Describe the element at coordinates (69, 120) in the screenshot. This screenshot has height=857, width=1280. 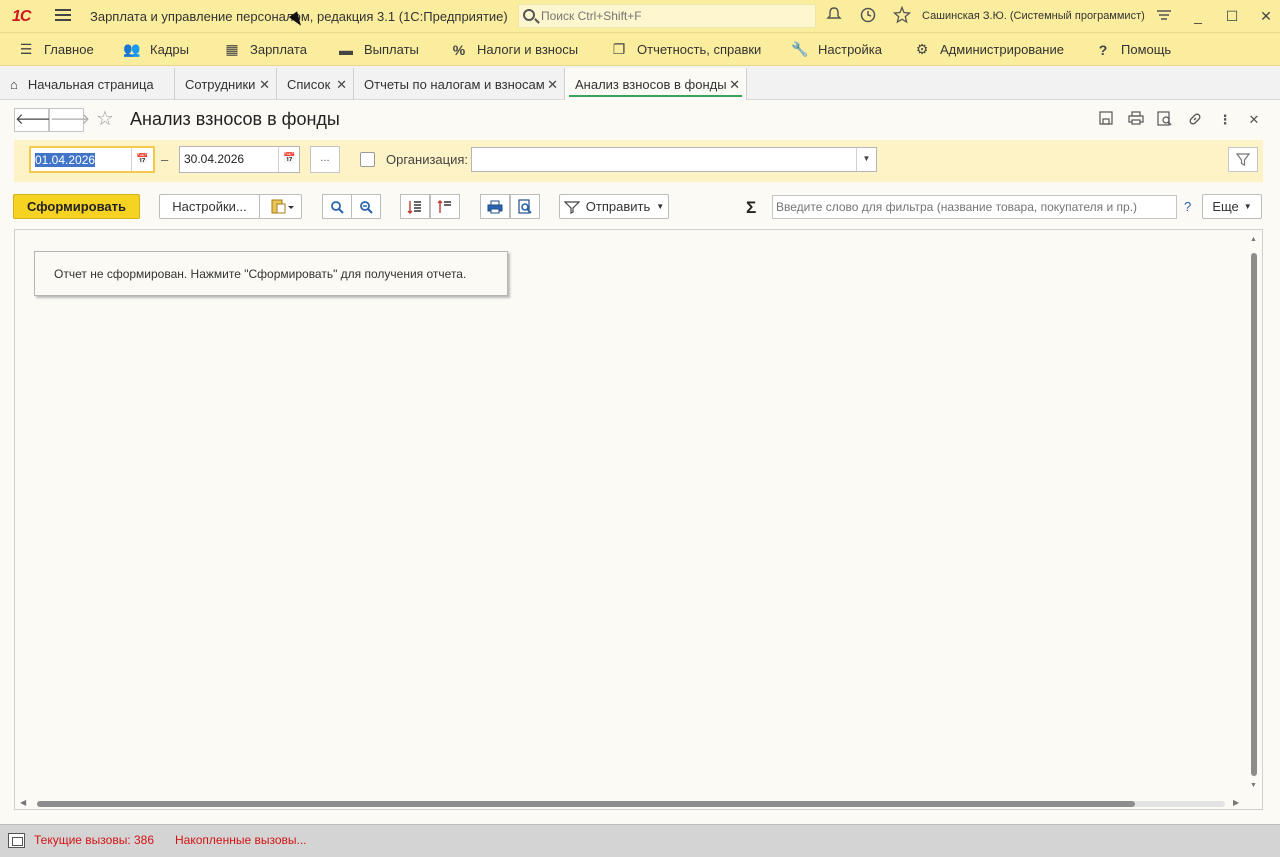
I see `forward-button: 🡒` at that location.